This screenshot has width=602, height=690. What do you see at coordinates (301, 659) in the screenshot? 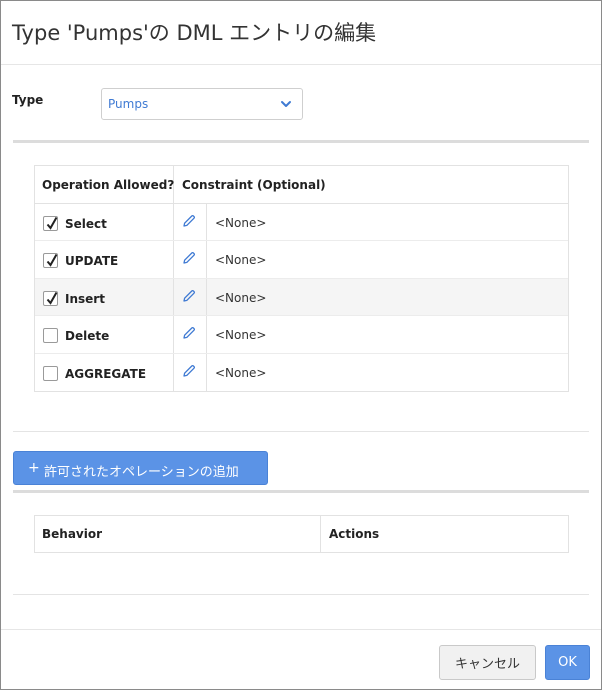
I see `dialog-footer: キャンセル OK` at bounding box center [301, 659].